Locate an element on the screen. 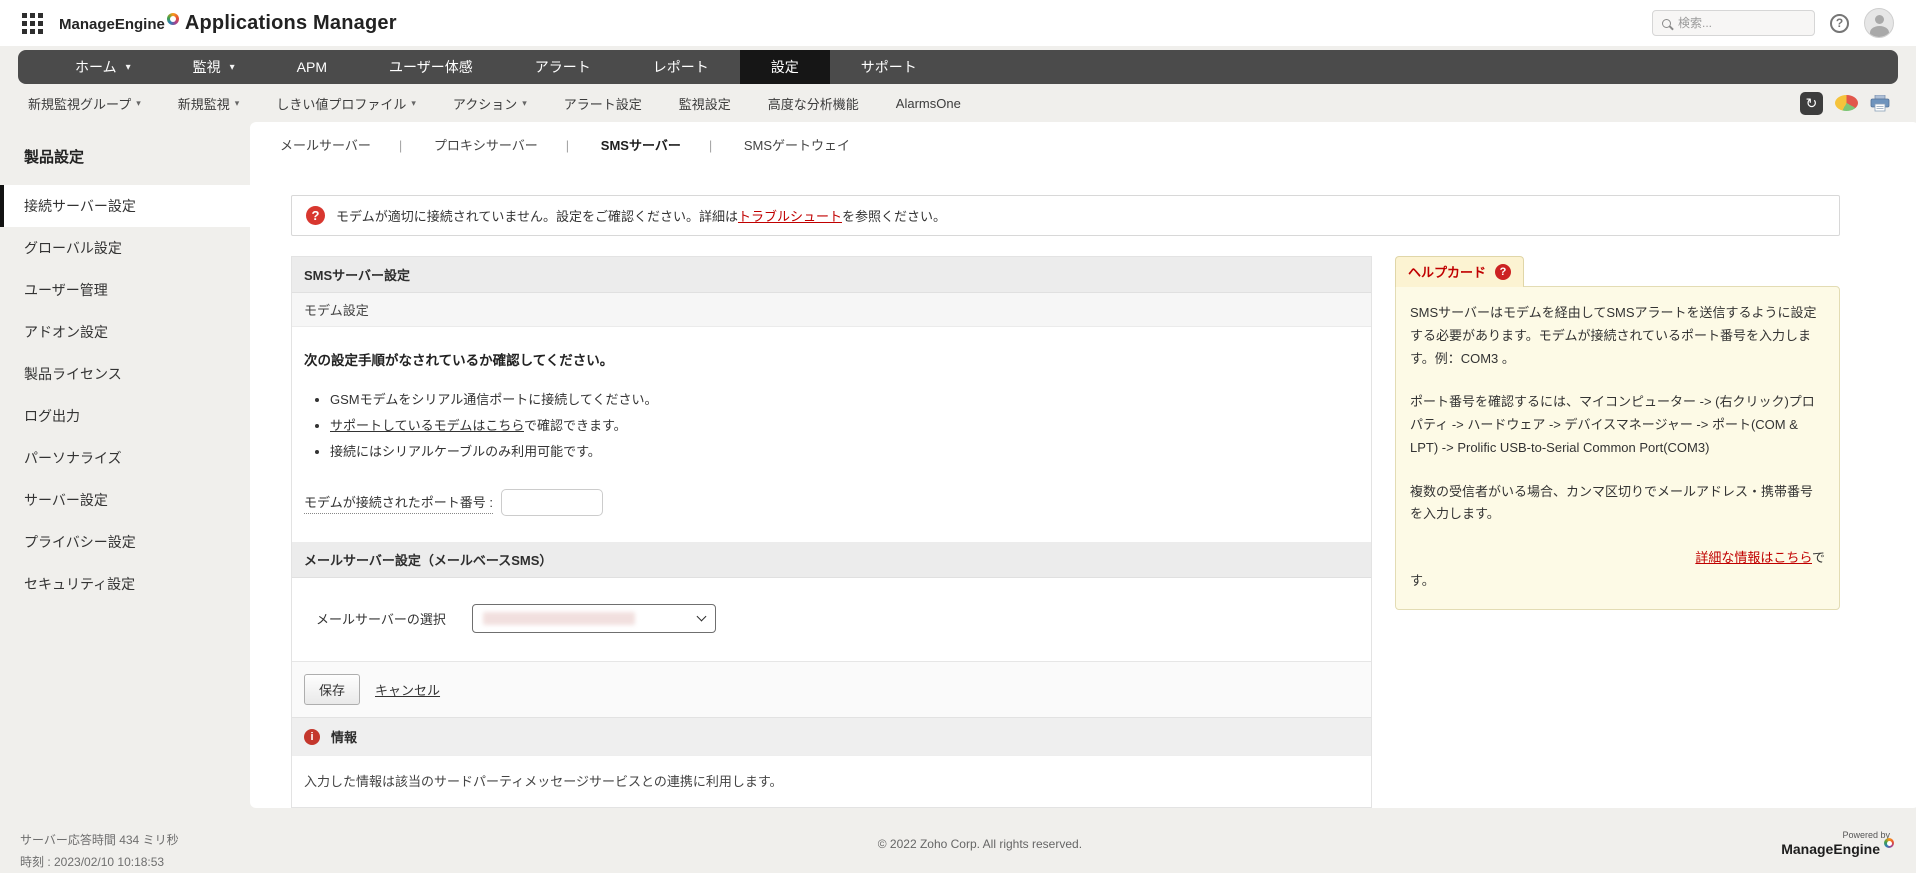 The image size is (1916, 873). help-icon: ? is located at coordinates (1839, 23).